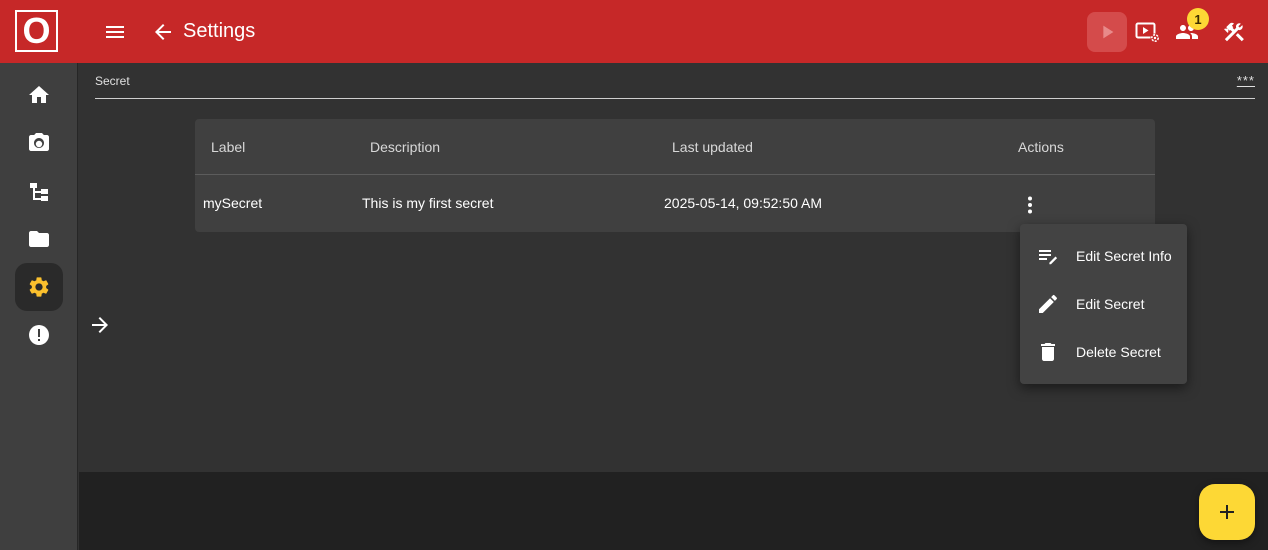  I want to click on trash-icon, so click(1048, 352).